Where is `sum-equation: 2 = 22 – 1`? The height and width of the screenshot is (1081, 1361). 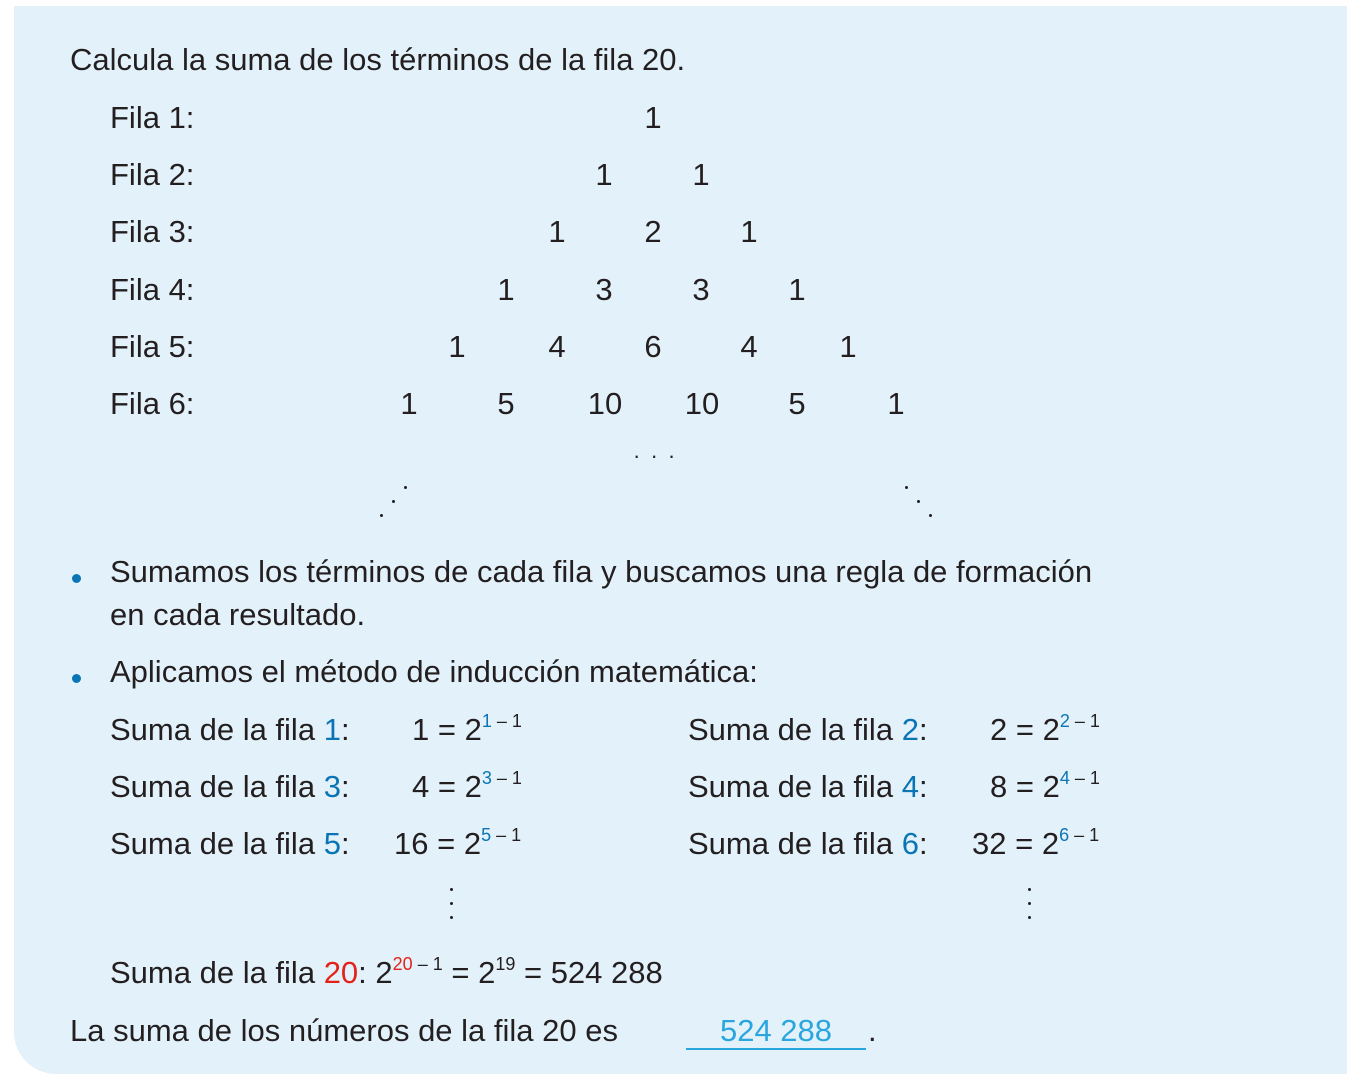
sum-equation: 2 = 22 – 1 is located at coordinates (1045, 728).